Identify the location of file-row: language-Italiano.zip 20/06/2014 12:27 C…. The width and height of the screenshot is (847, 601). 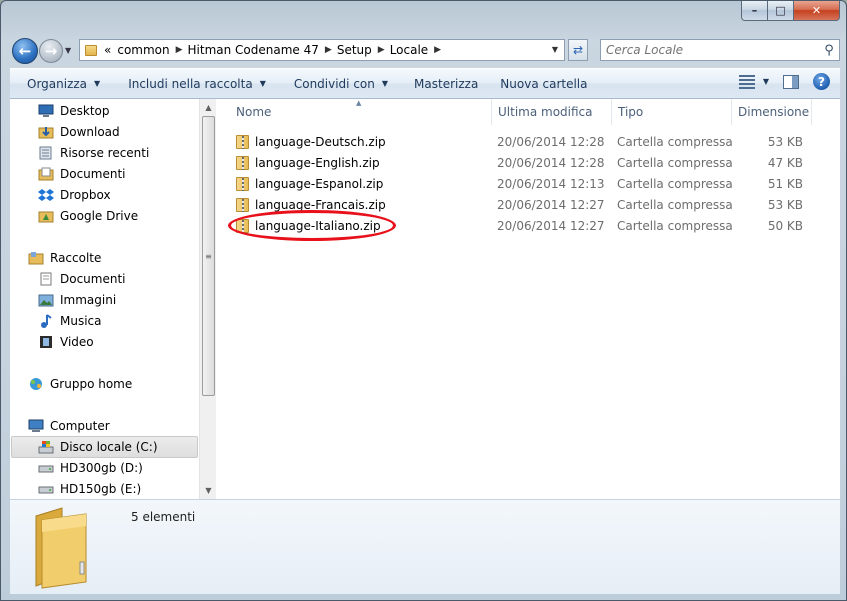
(533, 225).